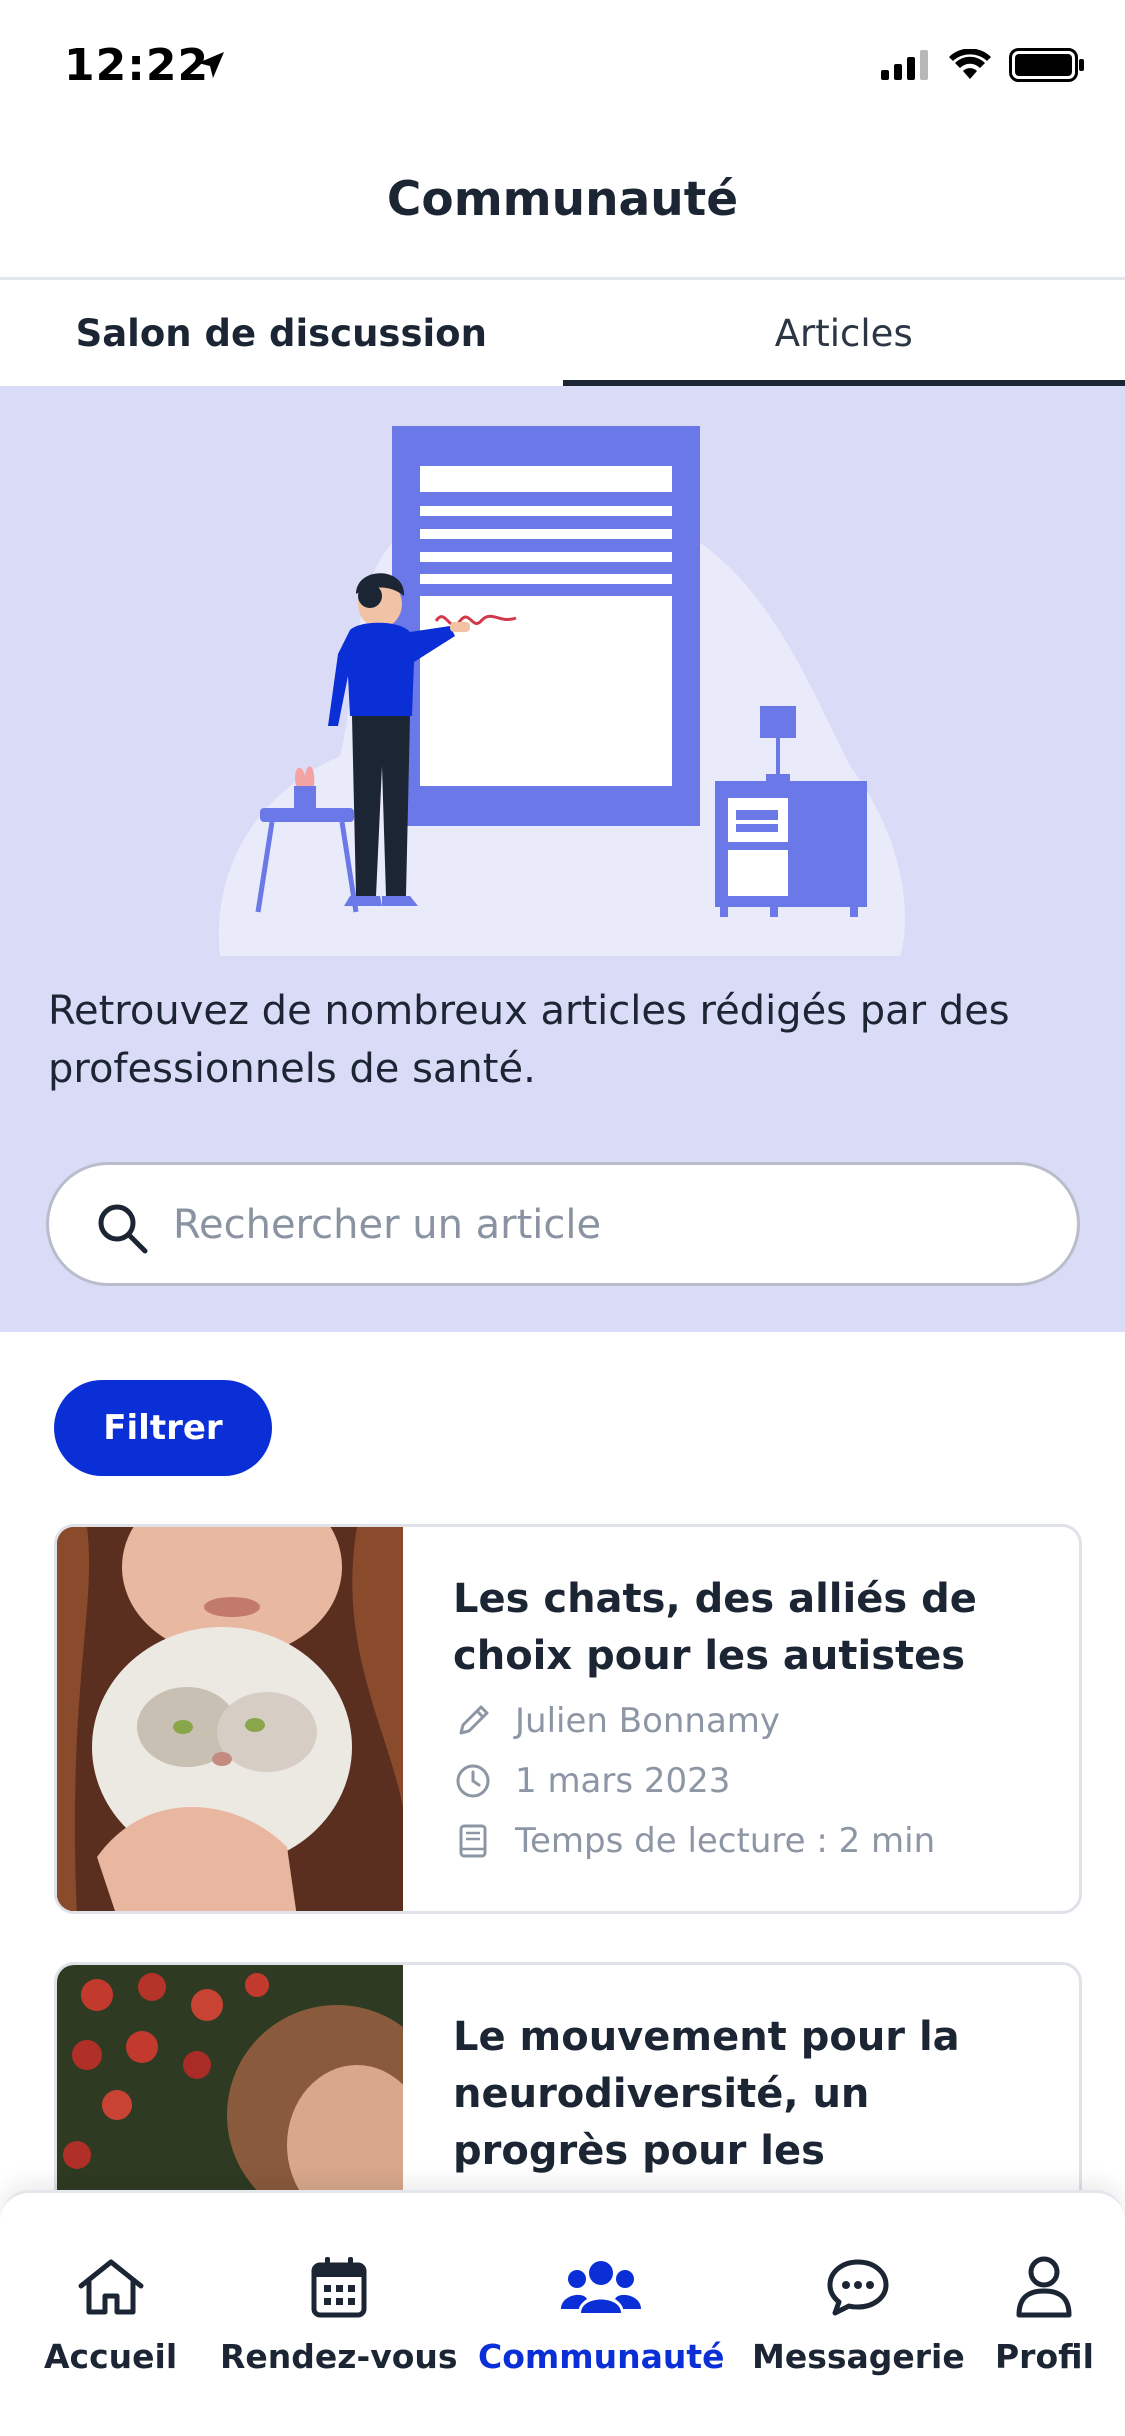 This screenshot has height=2436, width=1125. I want to click on article-date: 1 mars 2023, so click(623, 1781).